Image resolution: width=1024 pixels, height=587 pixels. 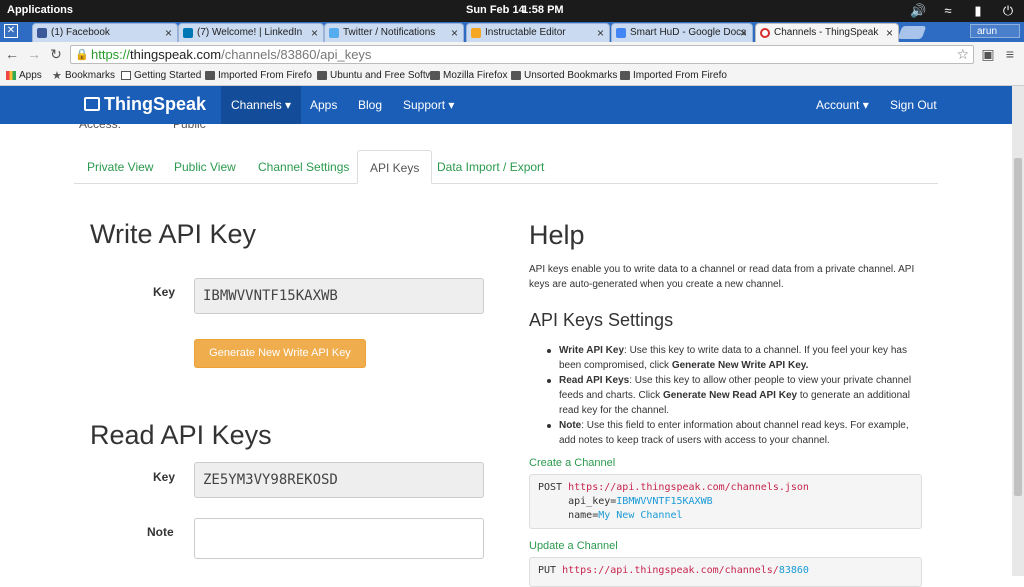 I want to click on reload-icon: ↻, so click(x=56, y=54).